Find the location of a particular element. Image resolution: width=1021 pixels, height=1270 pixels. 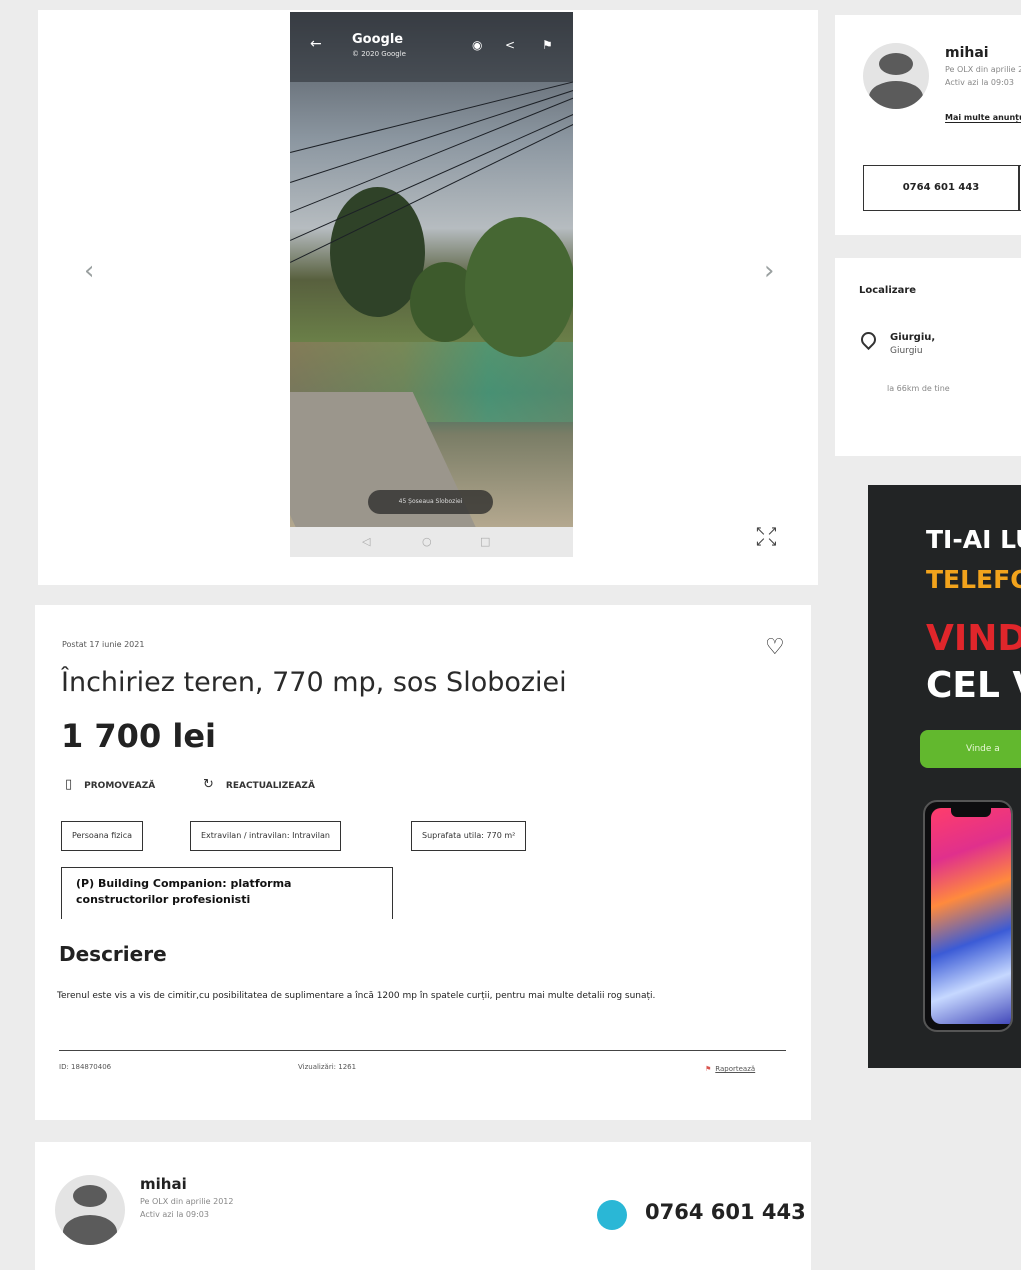

promote-button: ▯ PROMOVEAZĂ is located at coordinates (110, 784).